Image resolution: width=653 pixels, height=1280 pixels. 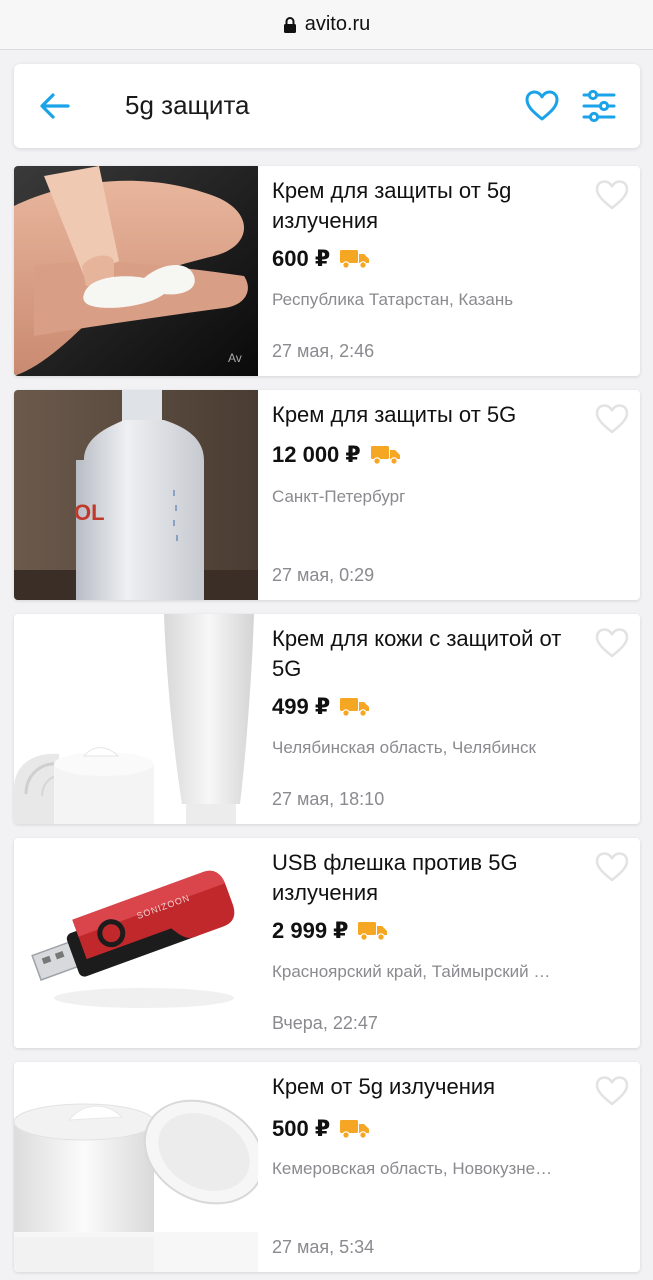 I want to click on listing-image-cream-on-fingers: Av, so click(x=136, y=271).